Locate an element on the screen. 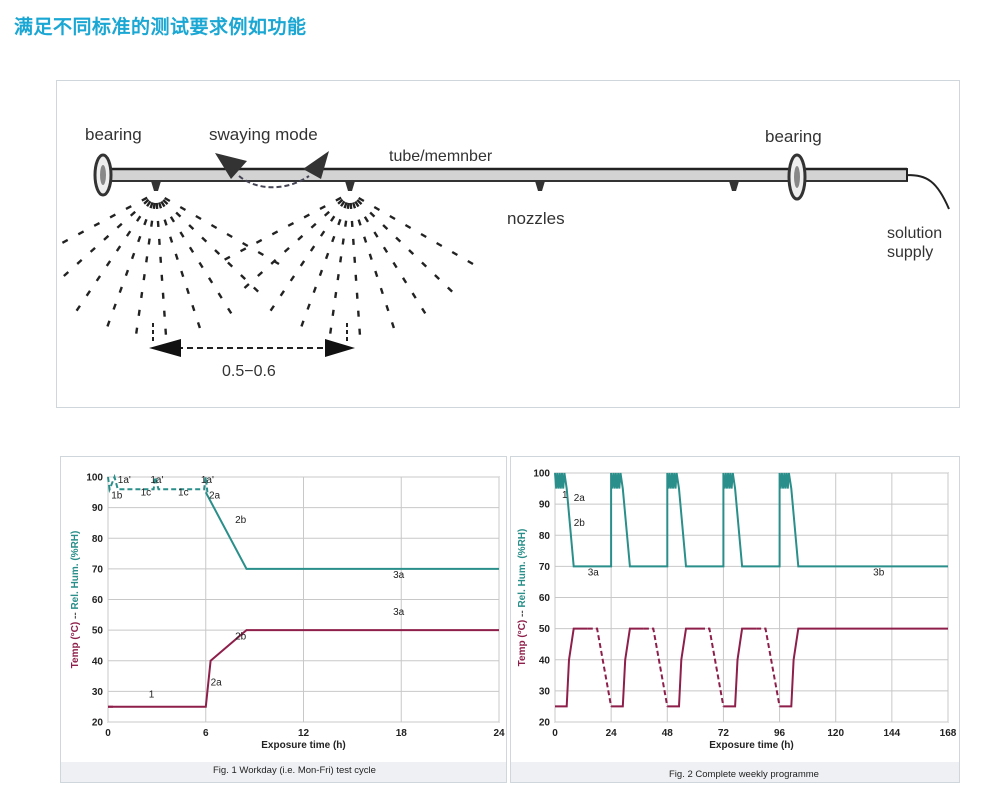  bearing-right-icon is located at coordinates (797, 177).